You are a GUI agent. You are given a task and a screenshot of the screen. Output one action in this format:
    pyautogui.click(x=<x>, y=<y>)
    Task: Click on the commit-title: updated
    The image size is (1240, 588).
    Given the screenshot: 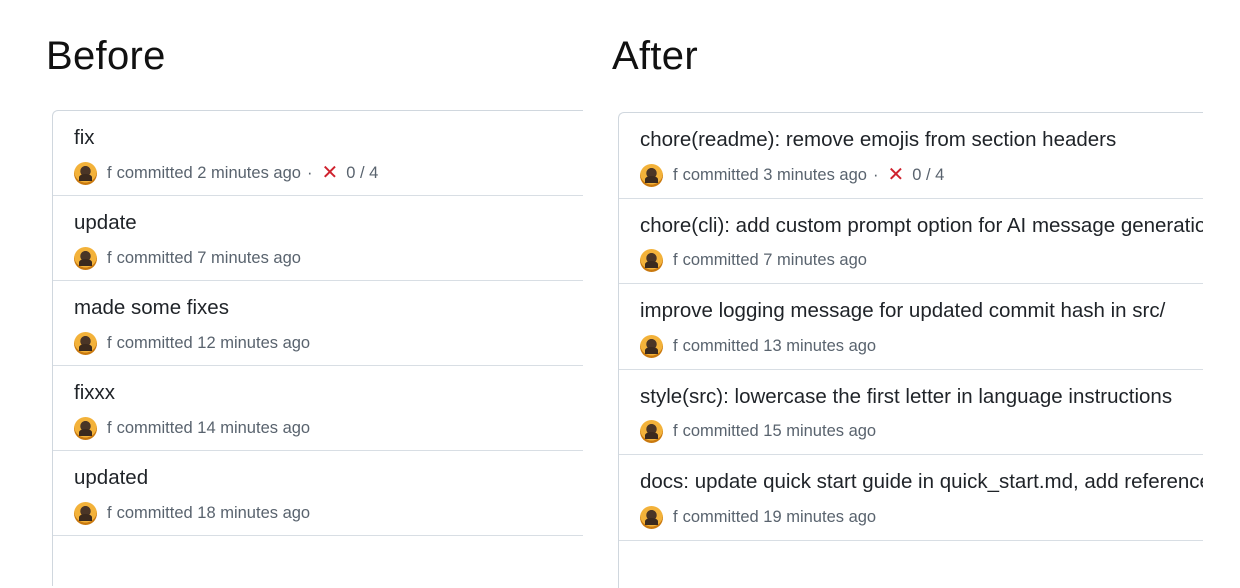 What is the action you would take?
    pyautogui.click(x=111, y=478)
    